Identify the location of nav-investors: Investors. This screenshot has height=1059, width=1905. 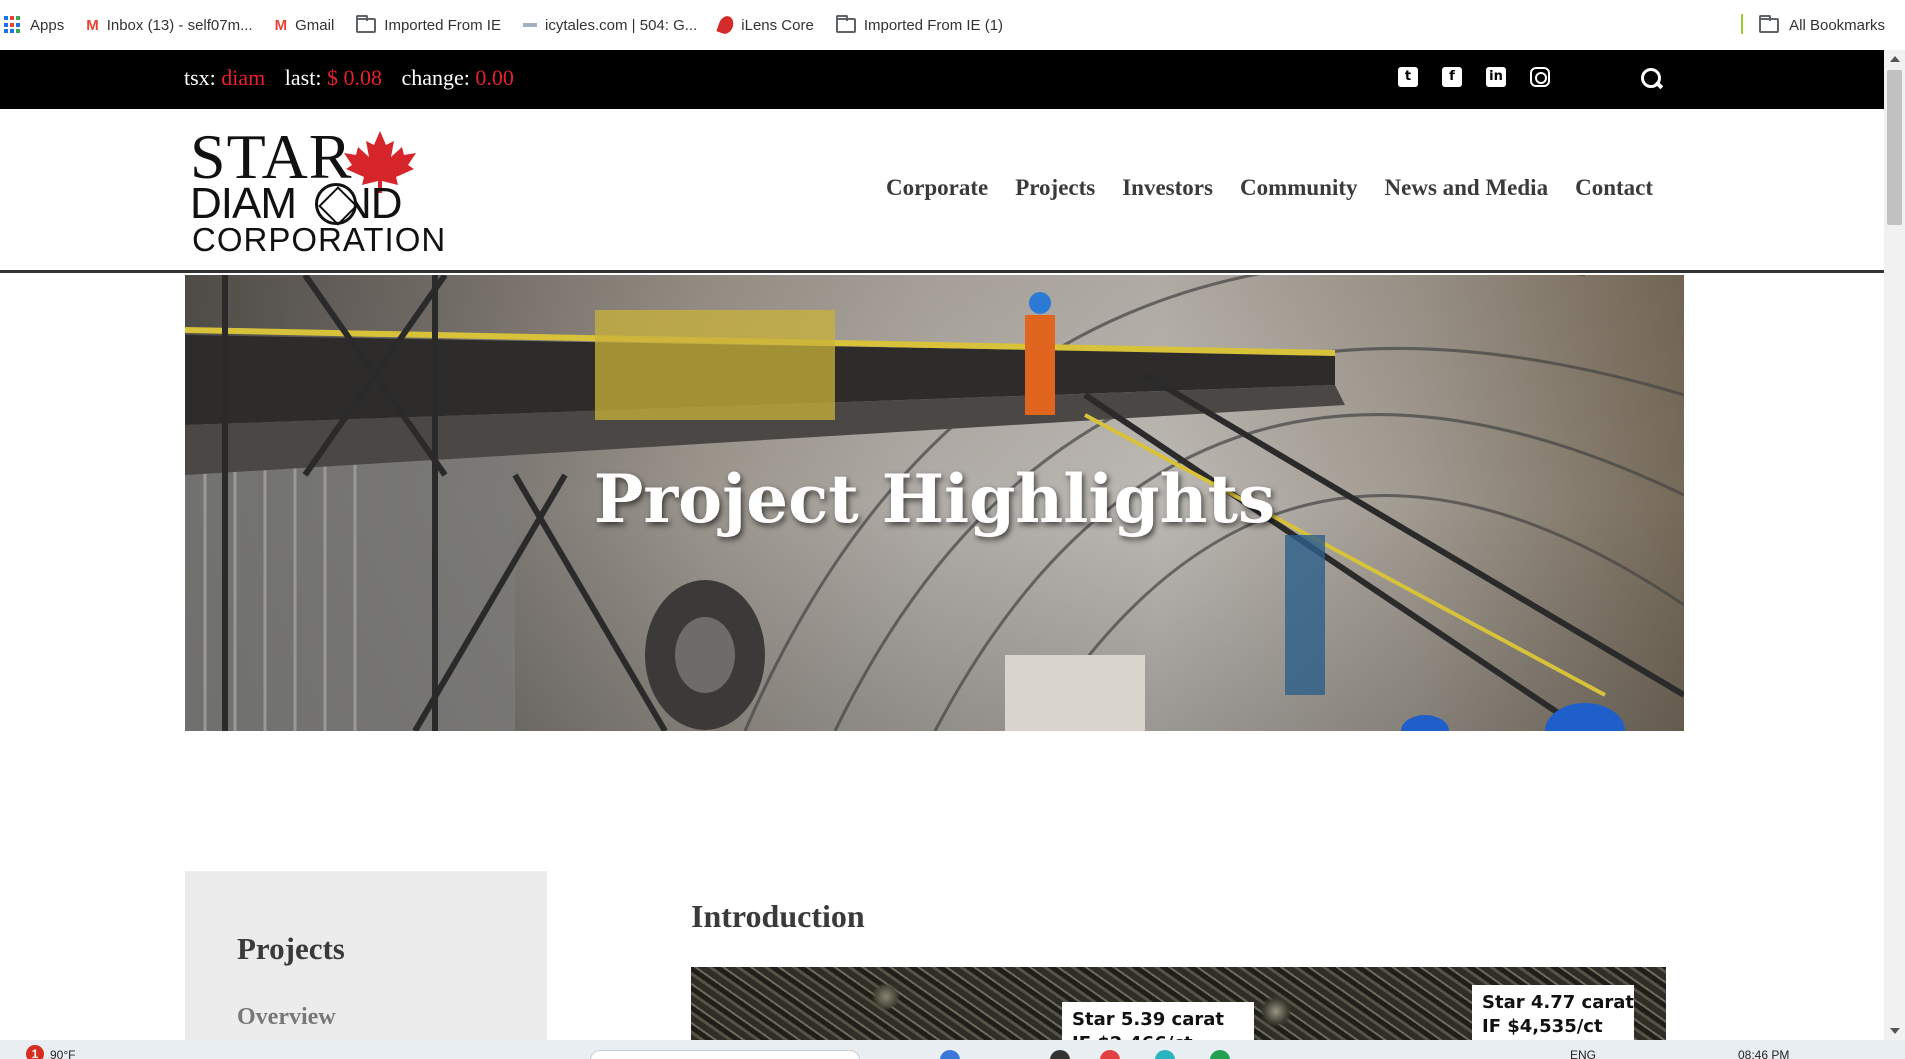
(1167, 188).